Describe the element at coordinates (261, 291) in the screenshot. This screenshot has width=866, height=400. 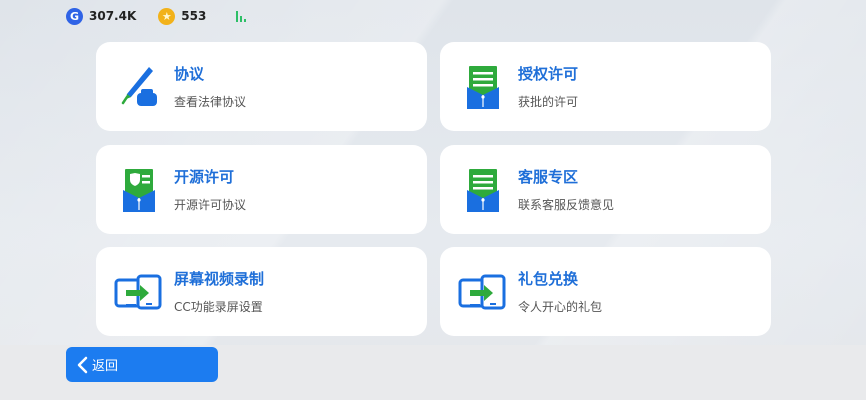
I see `card-screen-recording: 屏幕视频录制 CC功能录屏设置` at that location.